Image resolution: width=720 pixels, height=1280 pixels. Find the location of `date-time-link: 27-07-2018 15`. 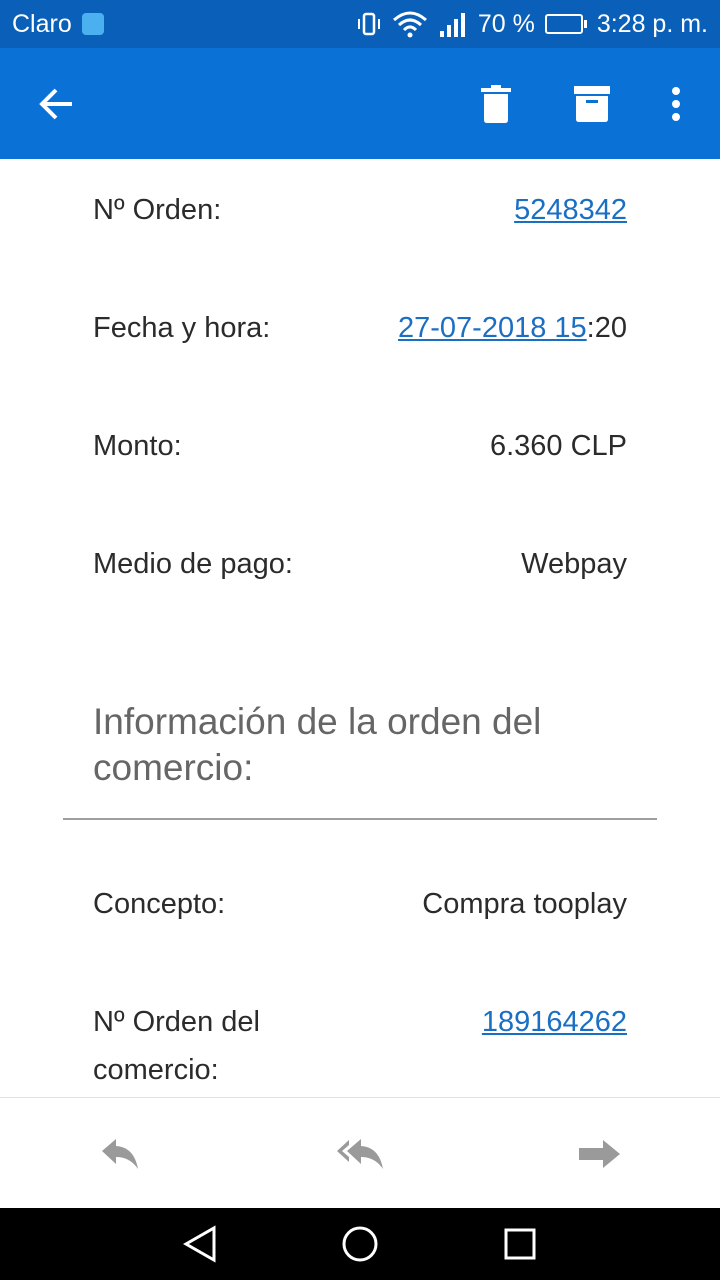

date-time-link: 27-07-2018 15 is located at coordinates (492, 328).